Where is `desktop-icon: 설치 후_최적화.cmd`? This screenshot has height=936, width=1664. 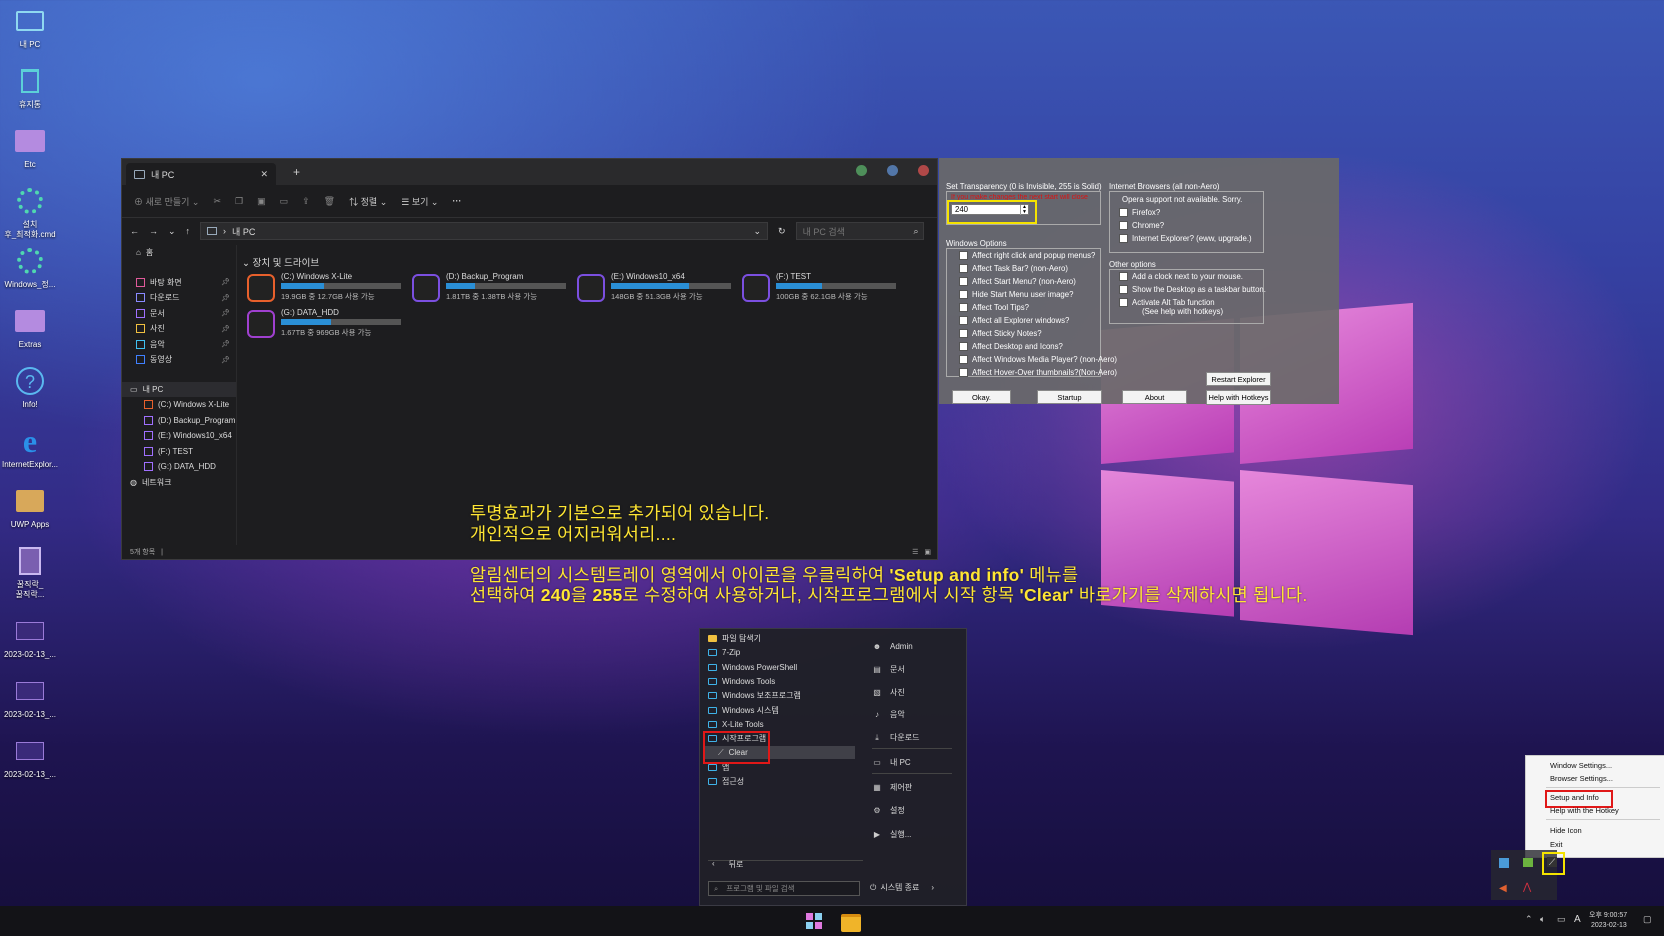 desktop-icon: 설치 후_최적화.cmd is located at coordinates (30, 212).